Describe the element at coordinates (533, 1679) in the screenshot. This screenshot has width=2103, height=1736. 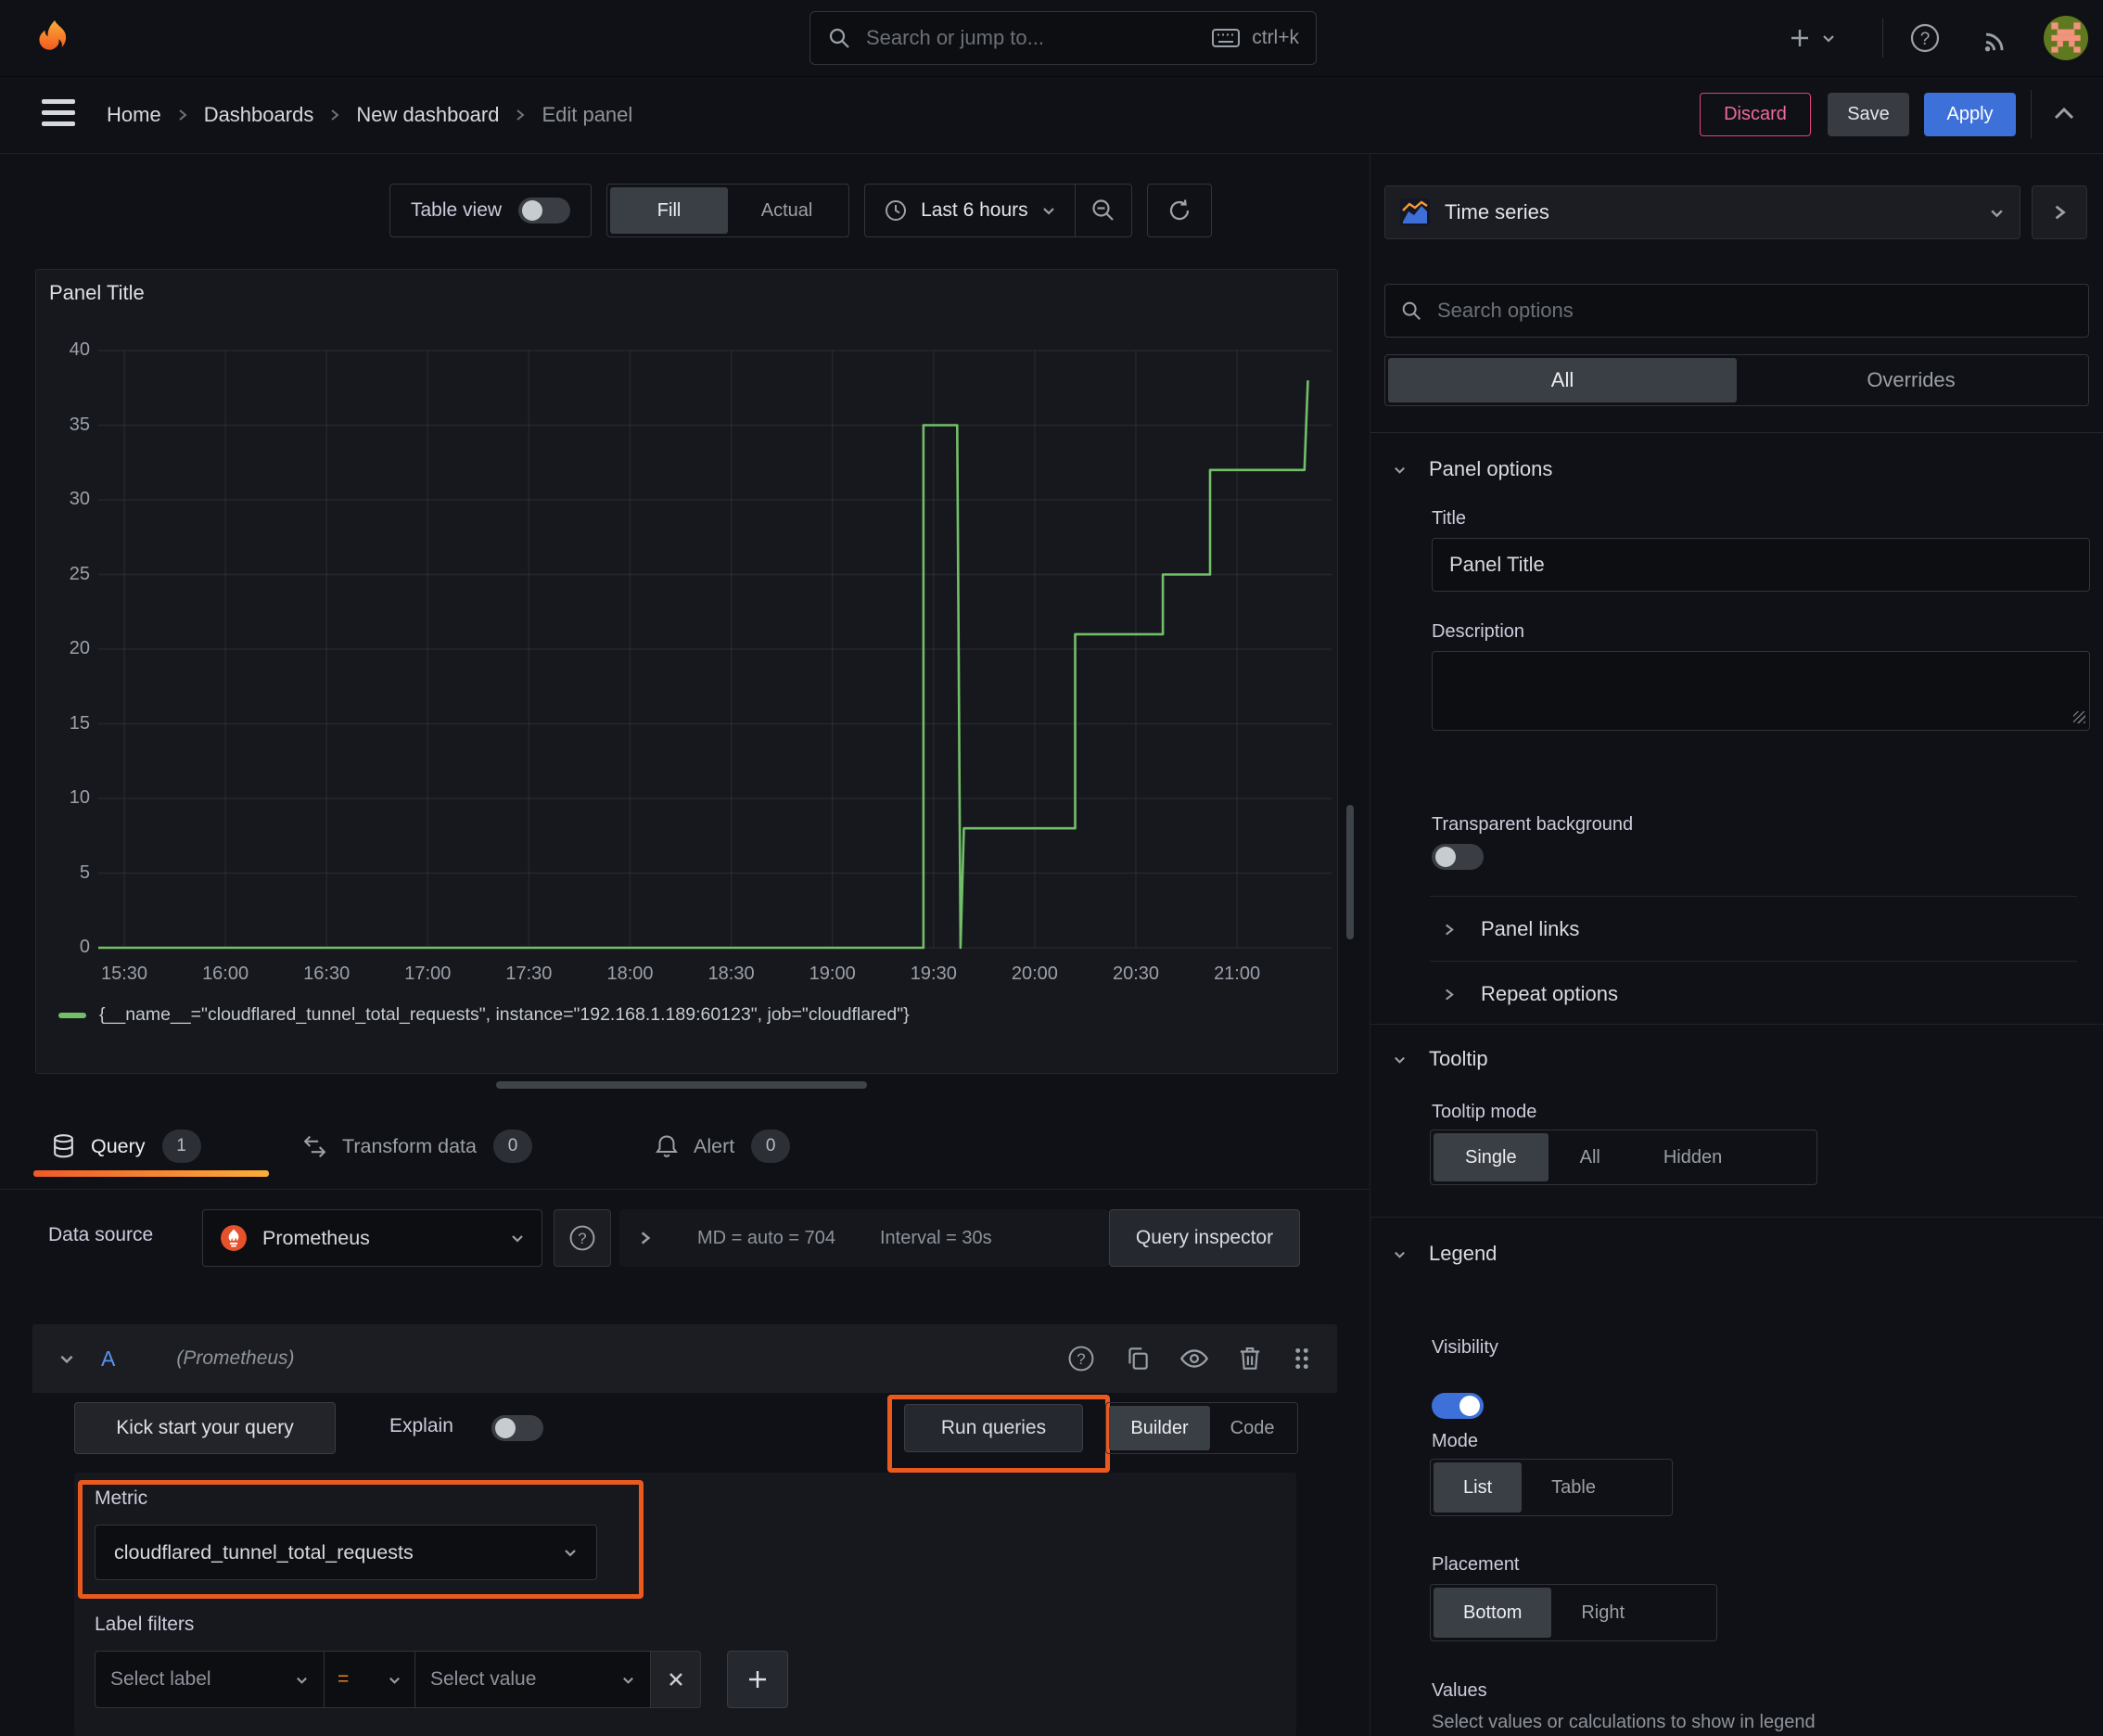
I see `select-value-dropdown: Select value` at that location.